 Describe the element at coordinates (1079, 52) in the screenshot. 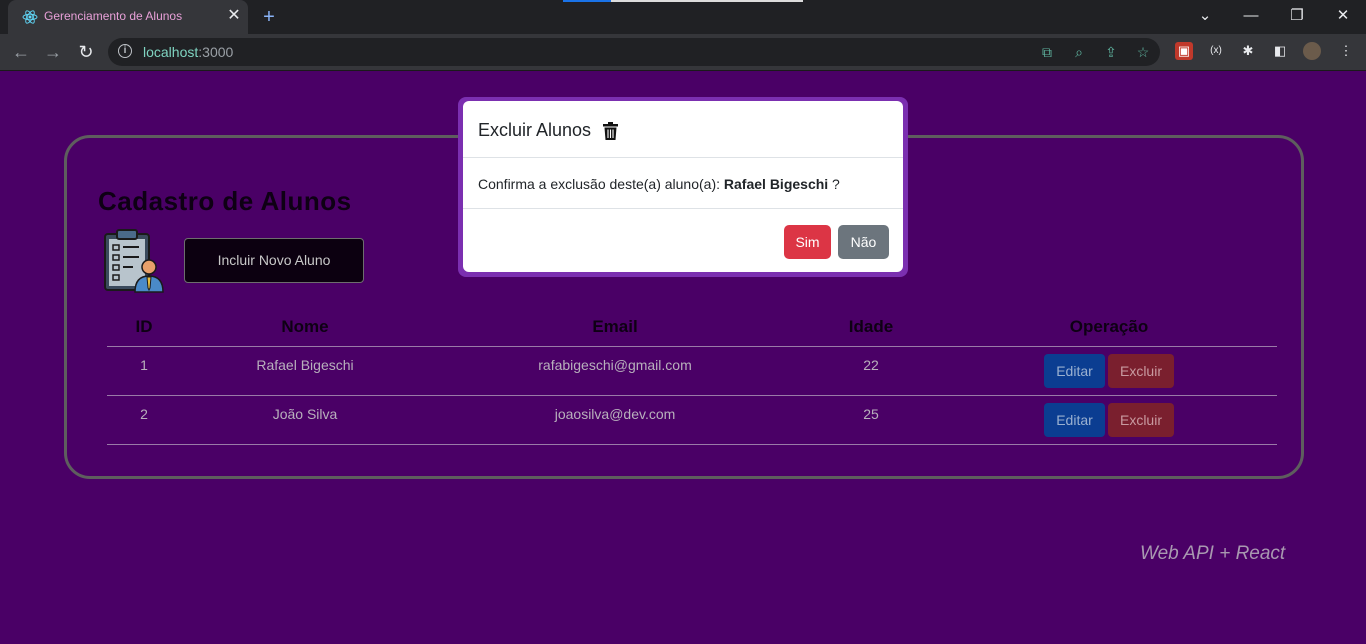

I see `zoom-icon: ⌕` at that location.